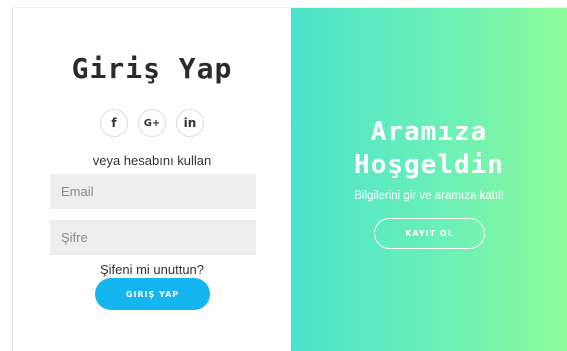  What do you see at coordinates (153, 237) in the screenshot?
I see `password-field` at bounding box center [153, 237].